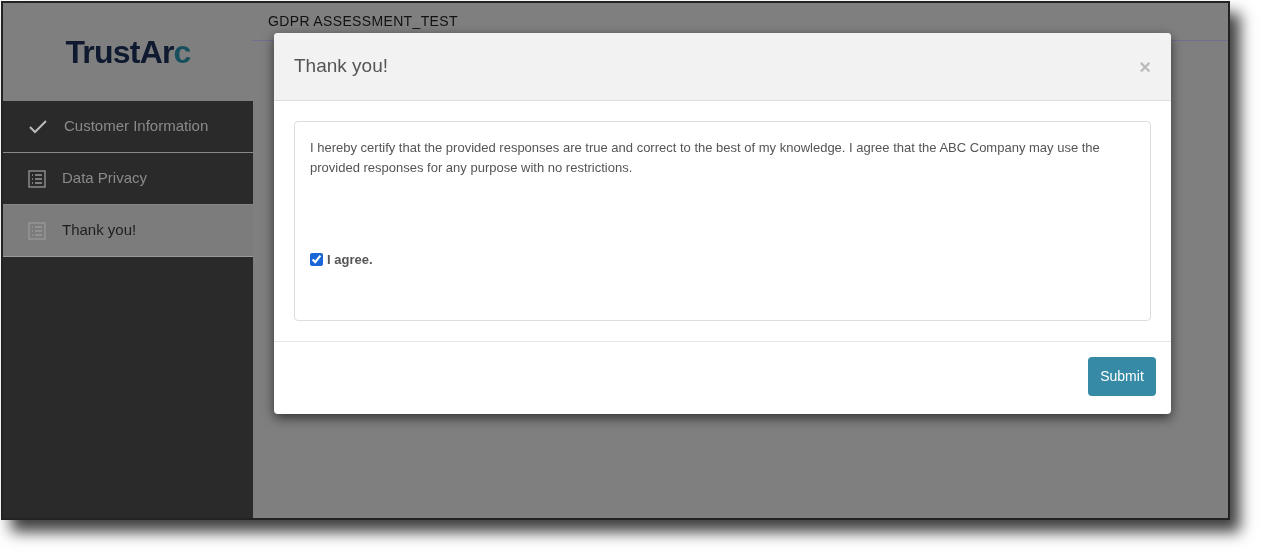 This screenshot has width=1262, height=552. I want to click on check-icon, so click(38, 126).